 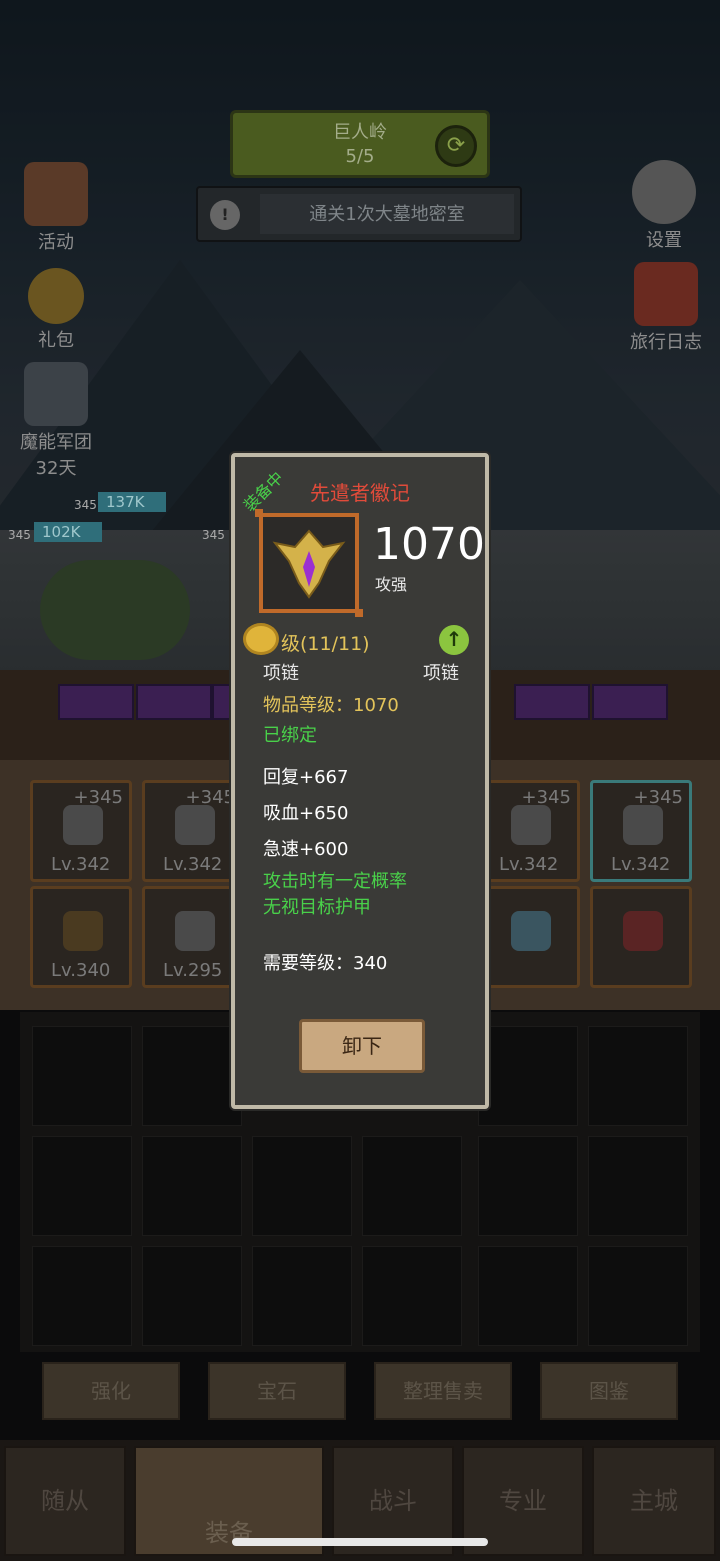 What do you see at coordinates (115, 610) in the screenshot?
I see `hero-sprites` at bounding box center [115, 610].